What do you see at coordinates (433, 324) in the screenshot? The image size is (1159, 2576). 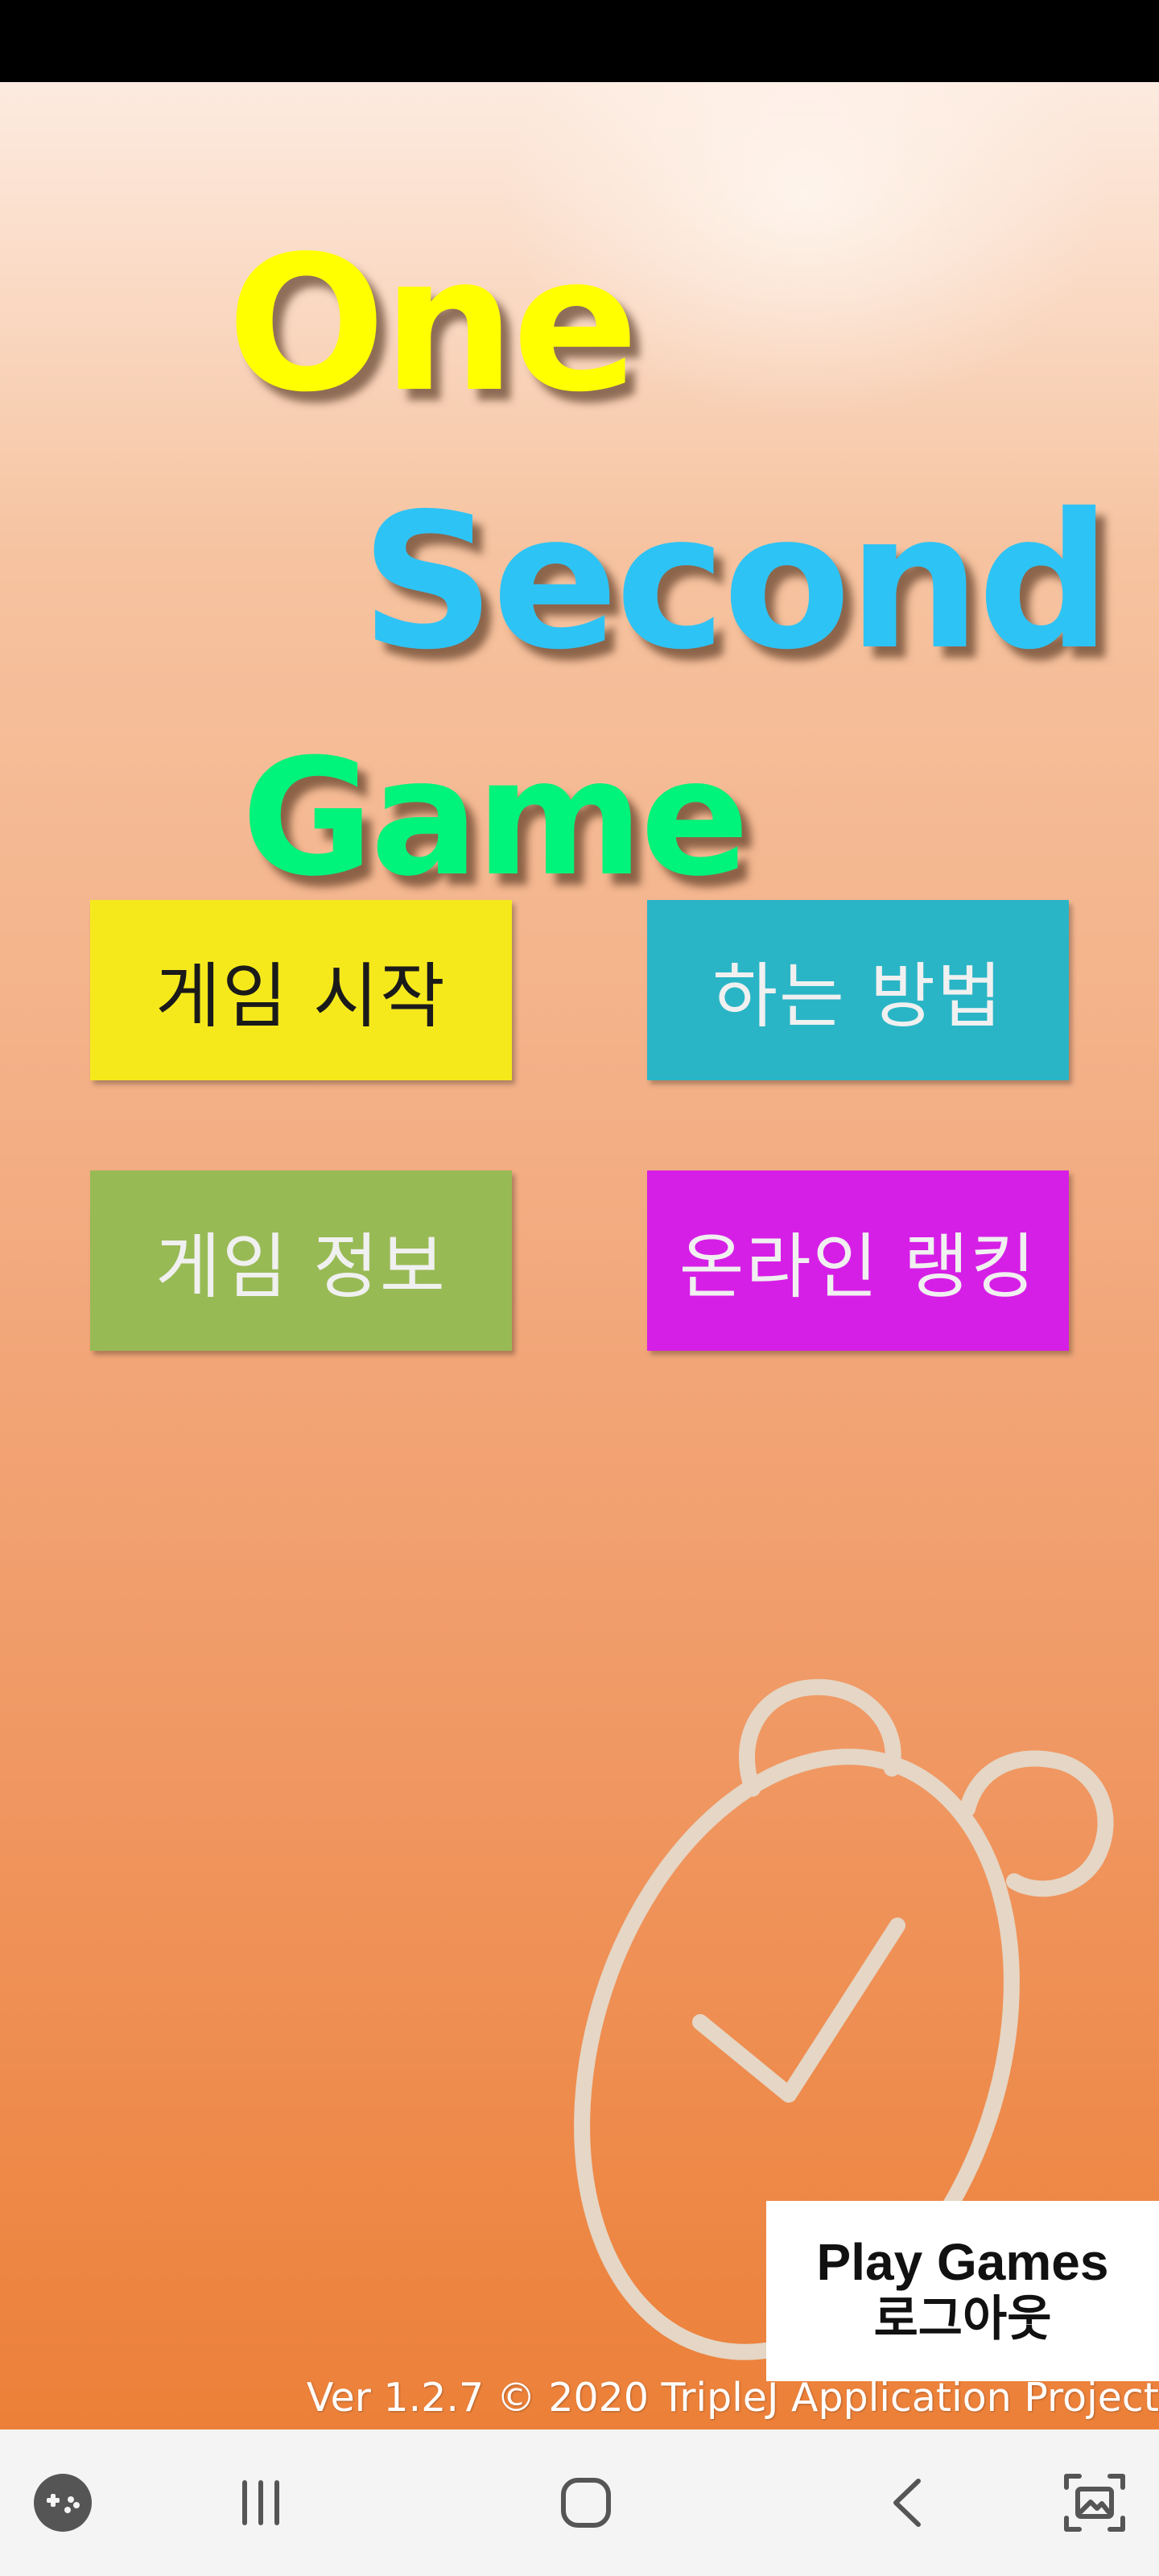 I see `title-one: One` at bounding box center [433, 324].